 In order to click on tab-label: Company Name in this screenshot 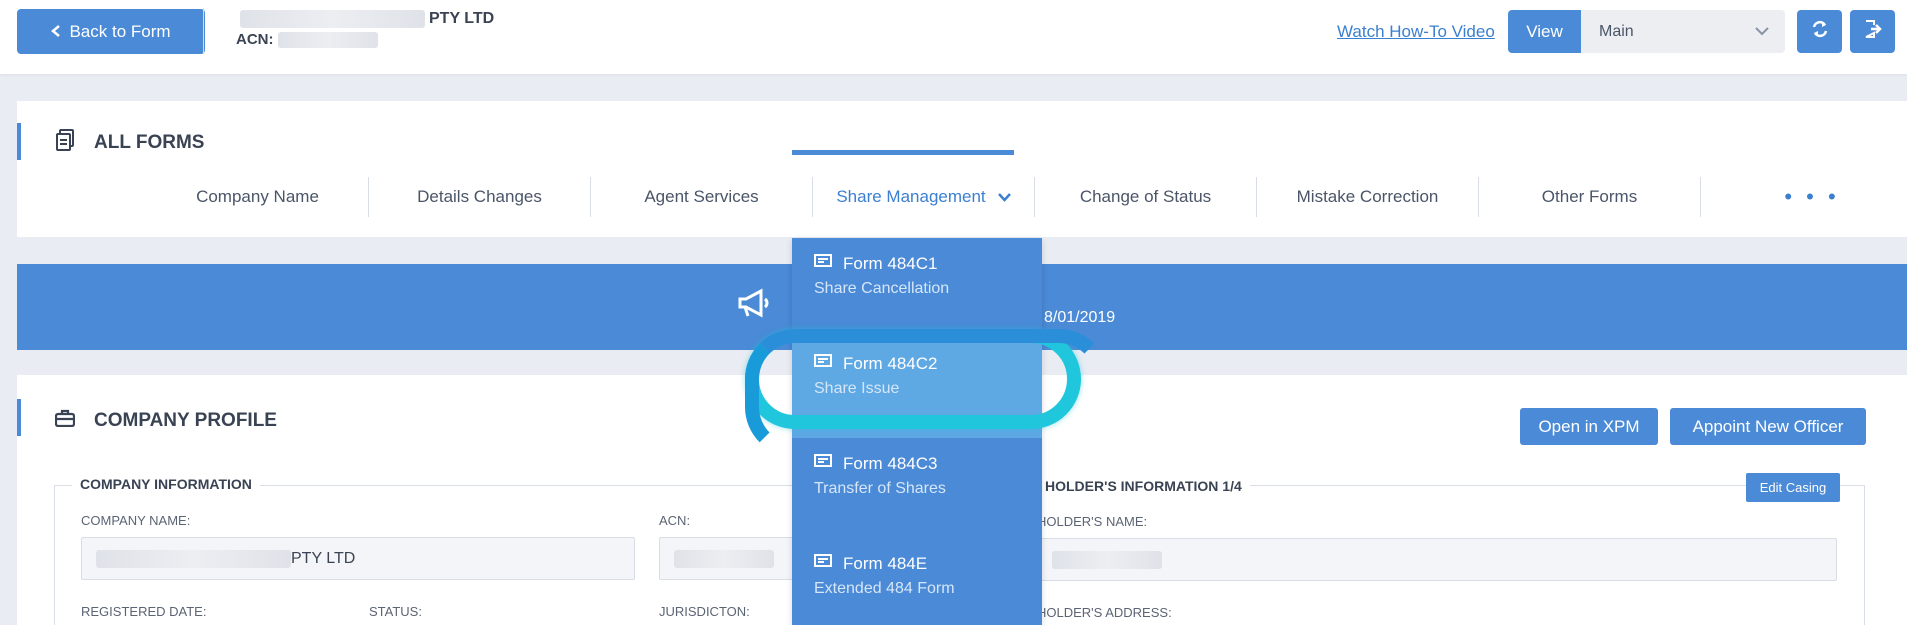, I will do `click(257, 196)`.